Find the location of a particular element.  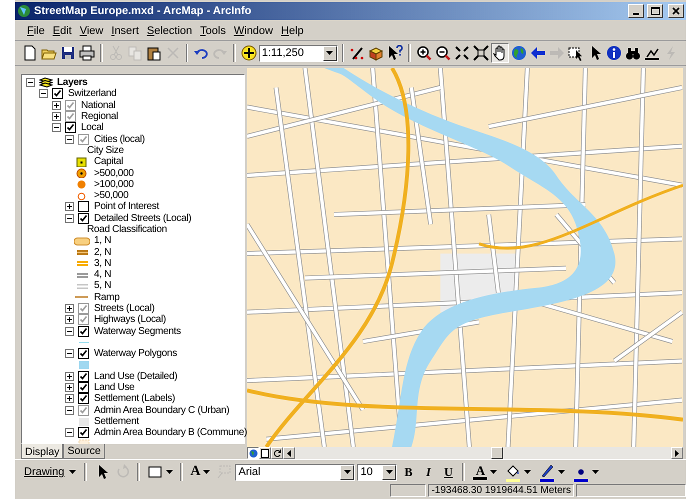

drawing-menu-button: Drawing is located at coordinates (50, 472).